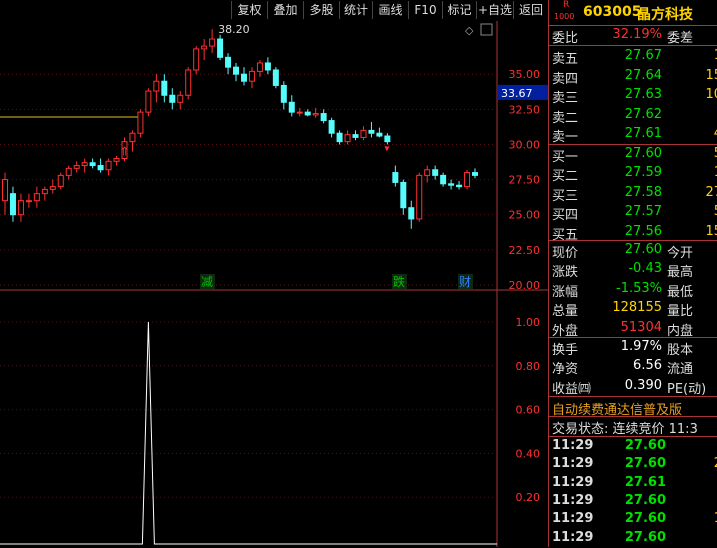 This screenshot has width=717, height=548. Describe the element at coordinates (645, 482) in the screenshot. I see `tick-price: 27.61` at that location.